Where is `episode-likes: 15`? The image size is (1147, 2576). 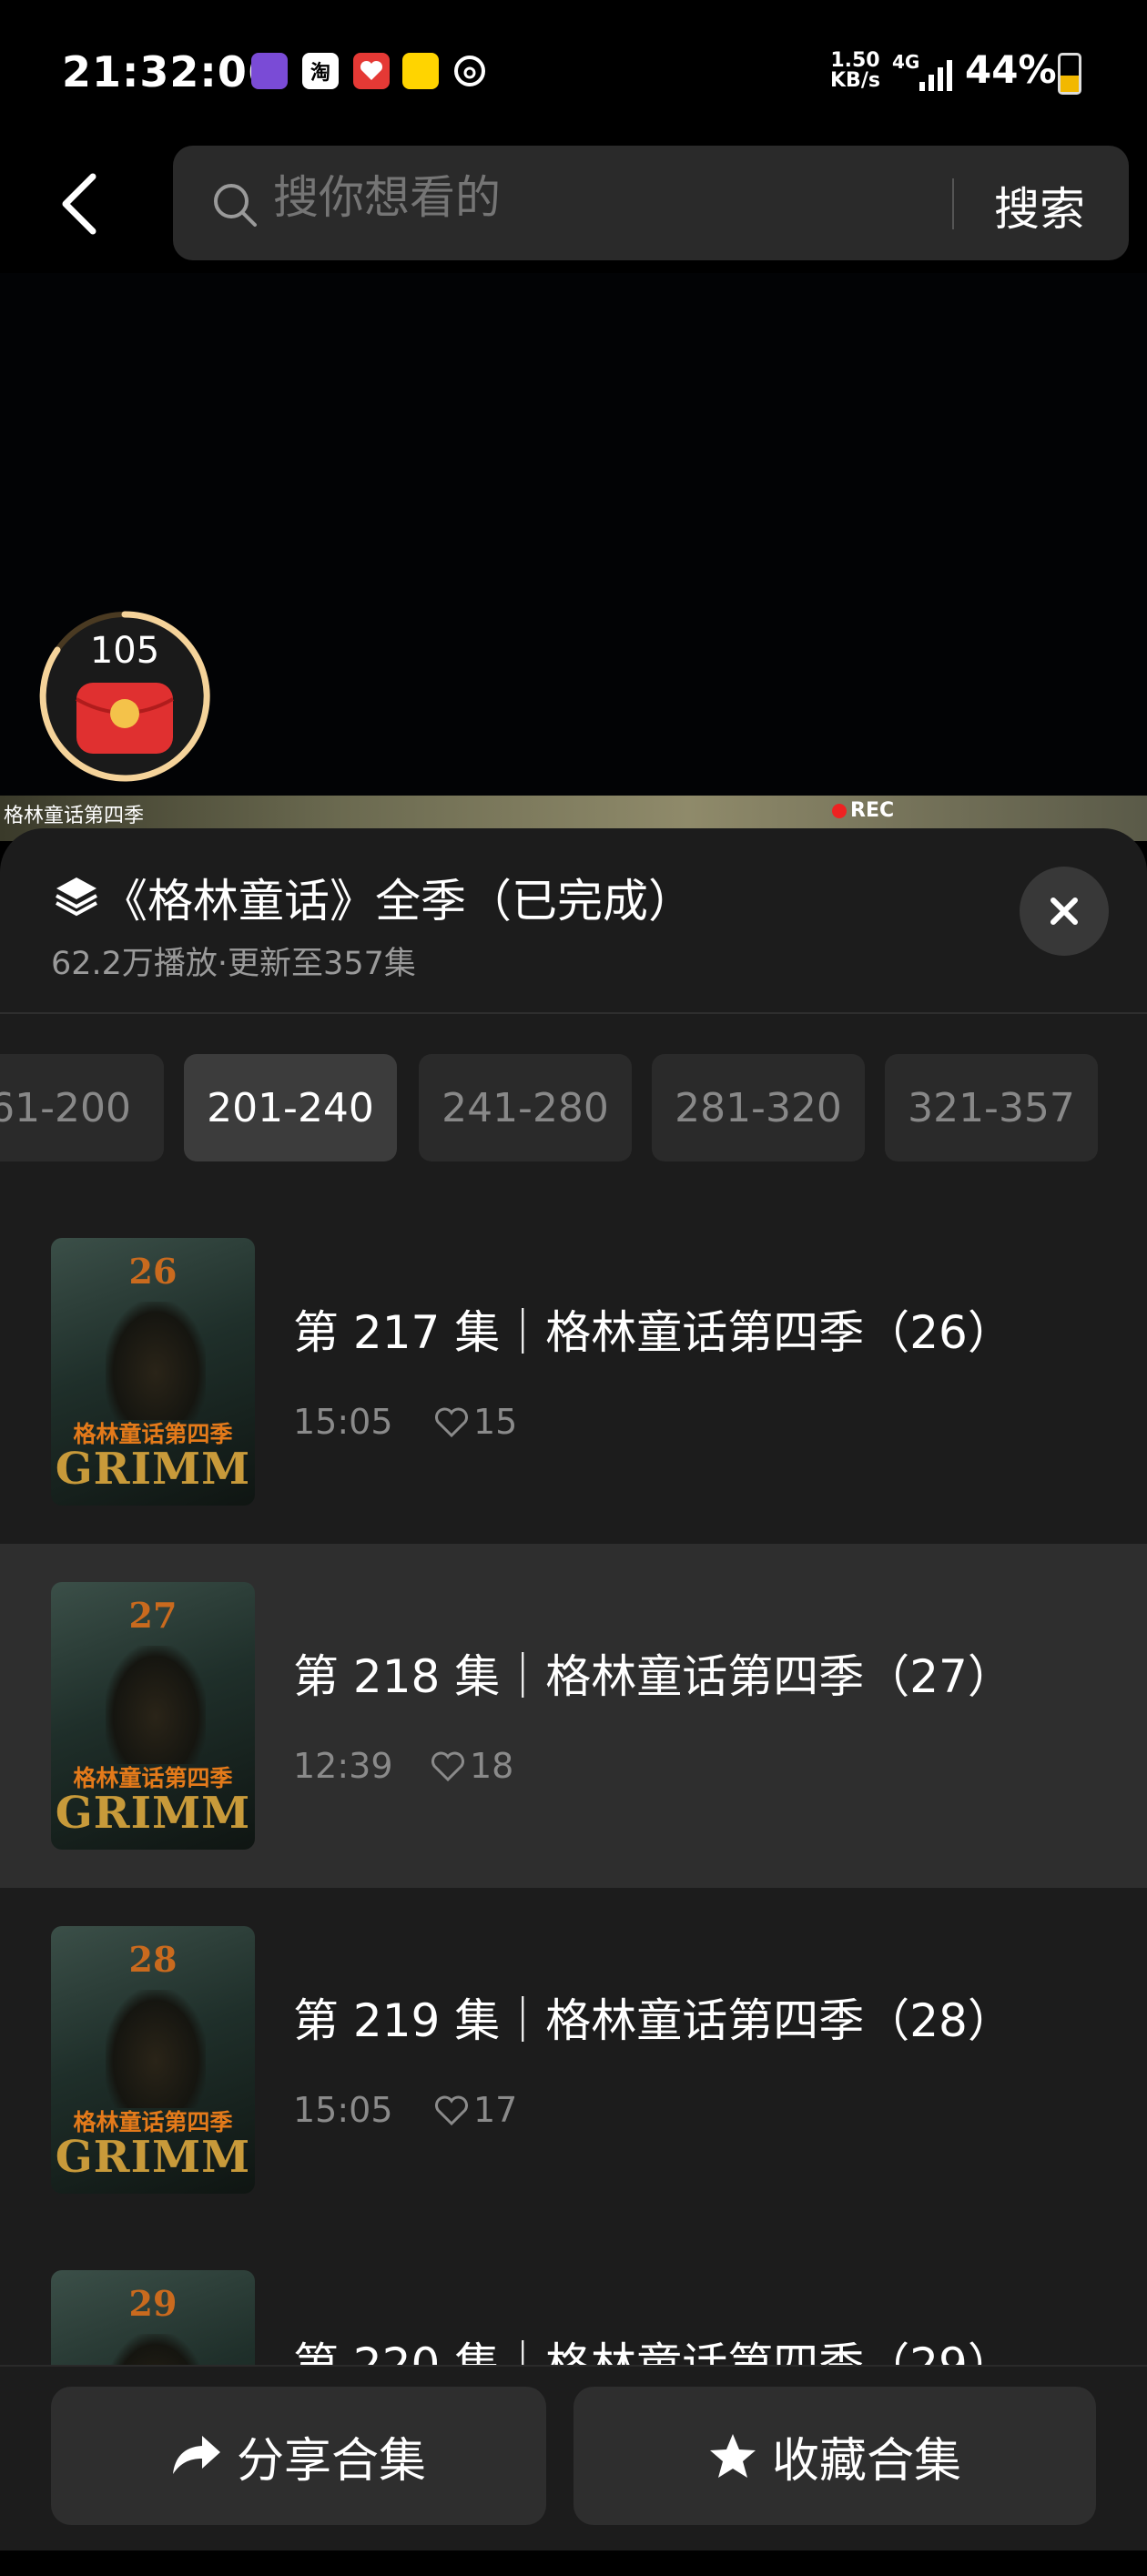 episode-likes: 15 is located at coordinates (475, 1422).